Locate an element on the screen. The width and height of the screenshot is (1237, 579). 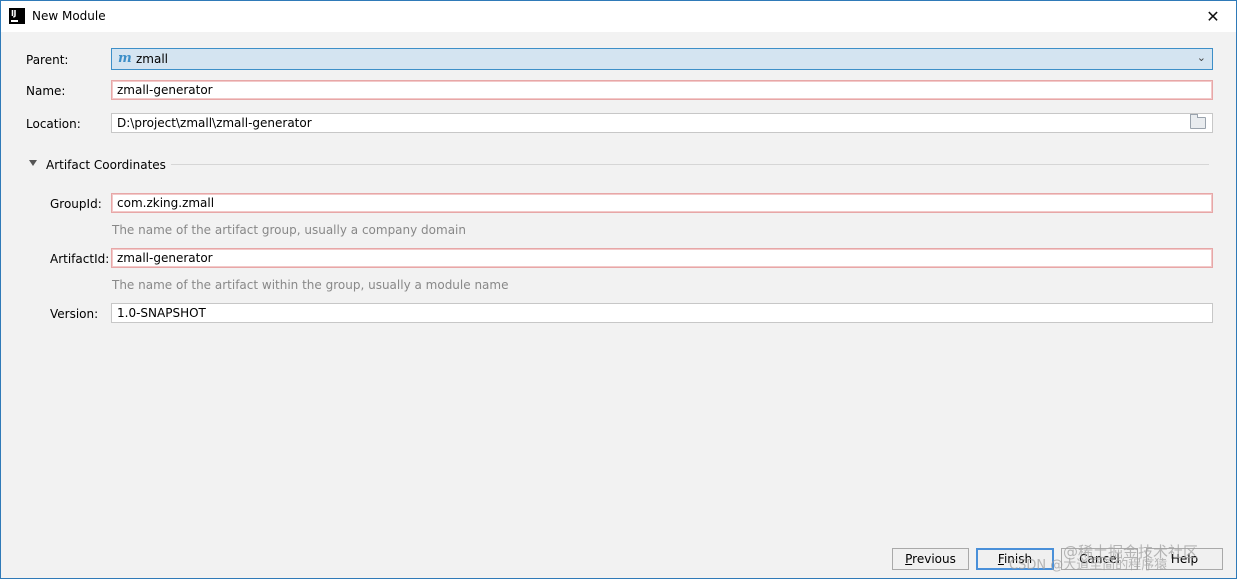
artifact-section-title: Artifact Coordinates is located at coordinates (106, 165).